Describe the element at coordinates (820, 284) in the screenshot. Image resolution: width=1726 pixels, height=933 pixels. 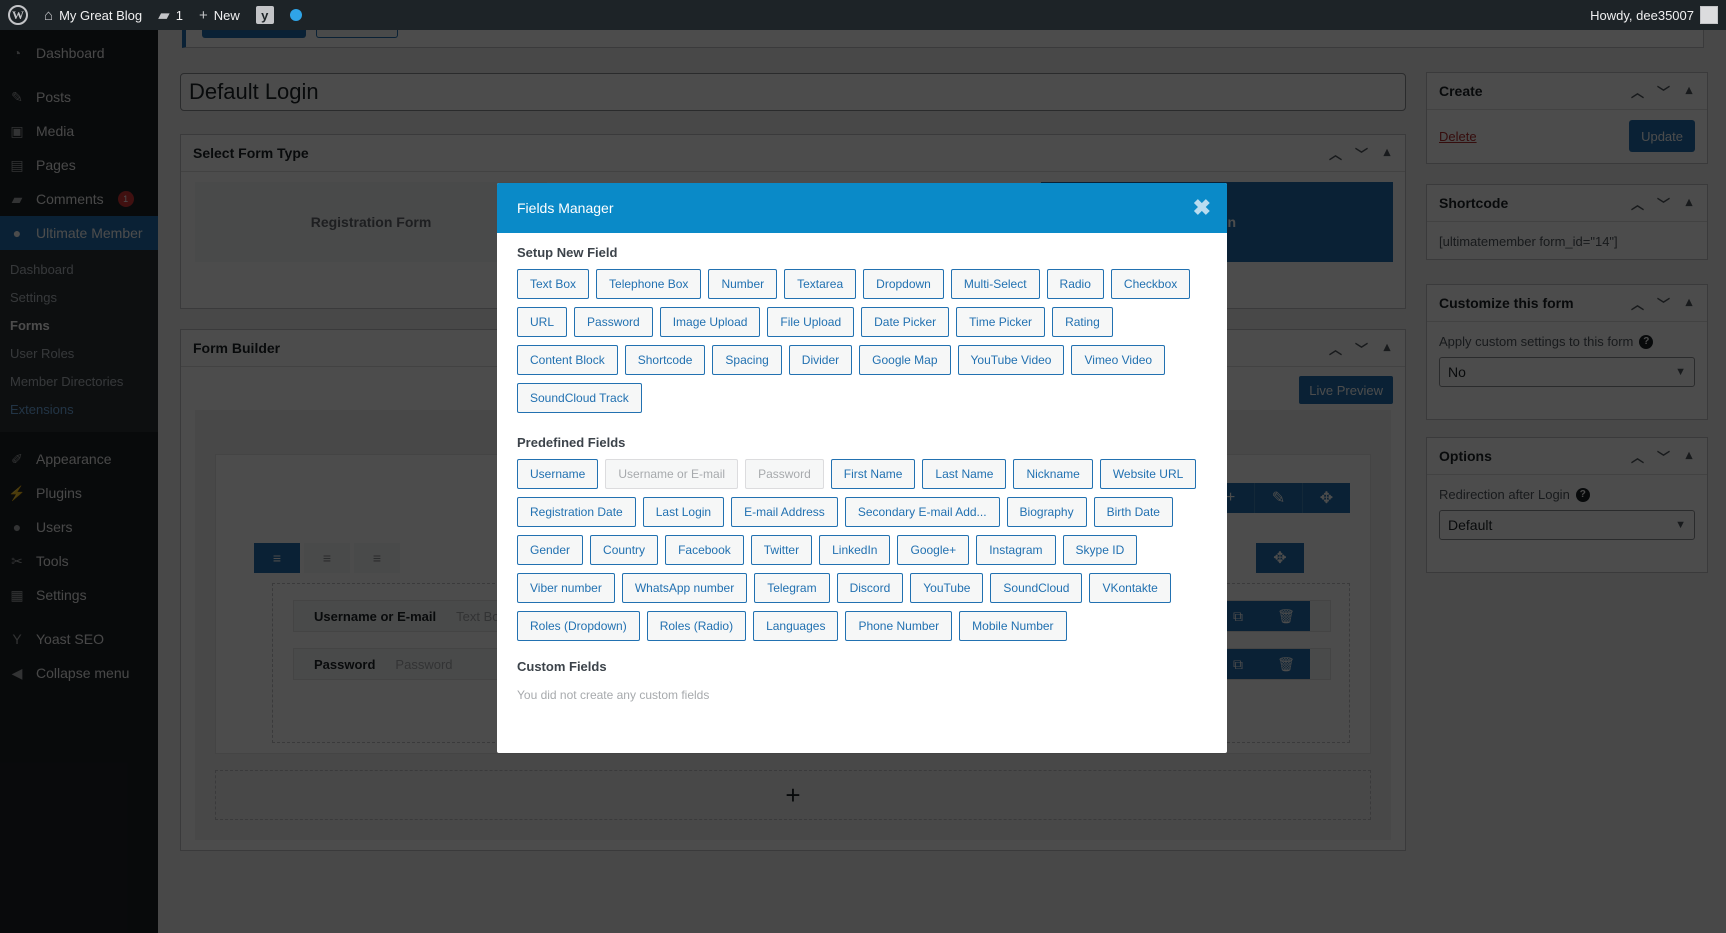
I see `add-field-textarea-button: Textarea` at that location.